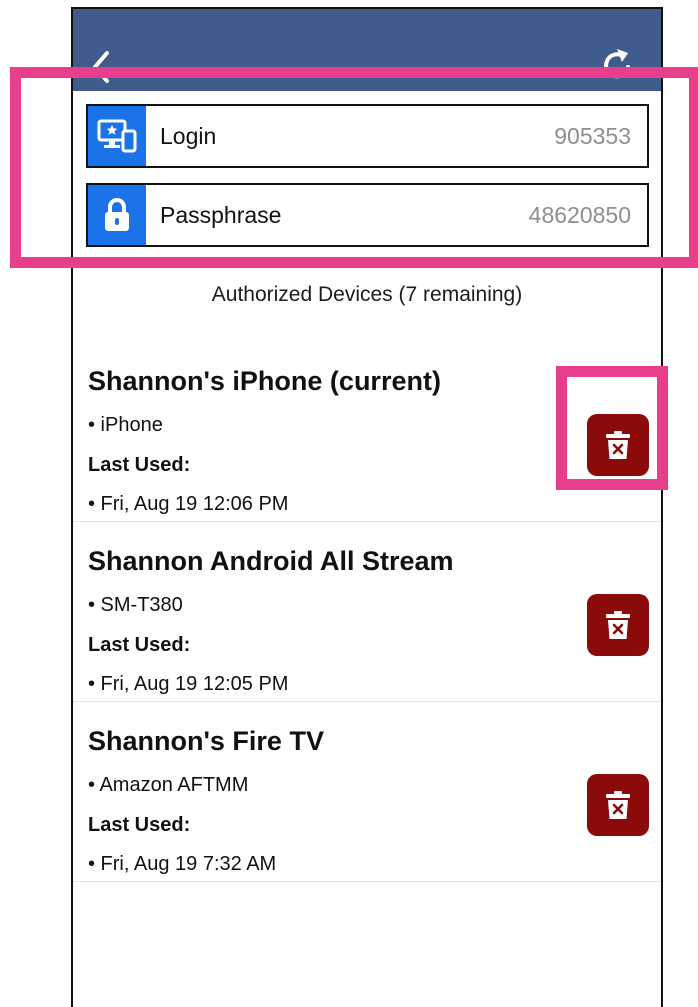 This screenshot has width=698, height=1007. What do you see at coordinates (188, 504) in the screenshot?
I see `last-used-date: • Fri, Aug 19 12:06 PM` at bounding box center [188, 504].